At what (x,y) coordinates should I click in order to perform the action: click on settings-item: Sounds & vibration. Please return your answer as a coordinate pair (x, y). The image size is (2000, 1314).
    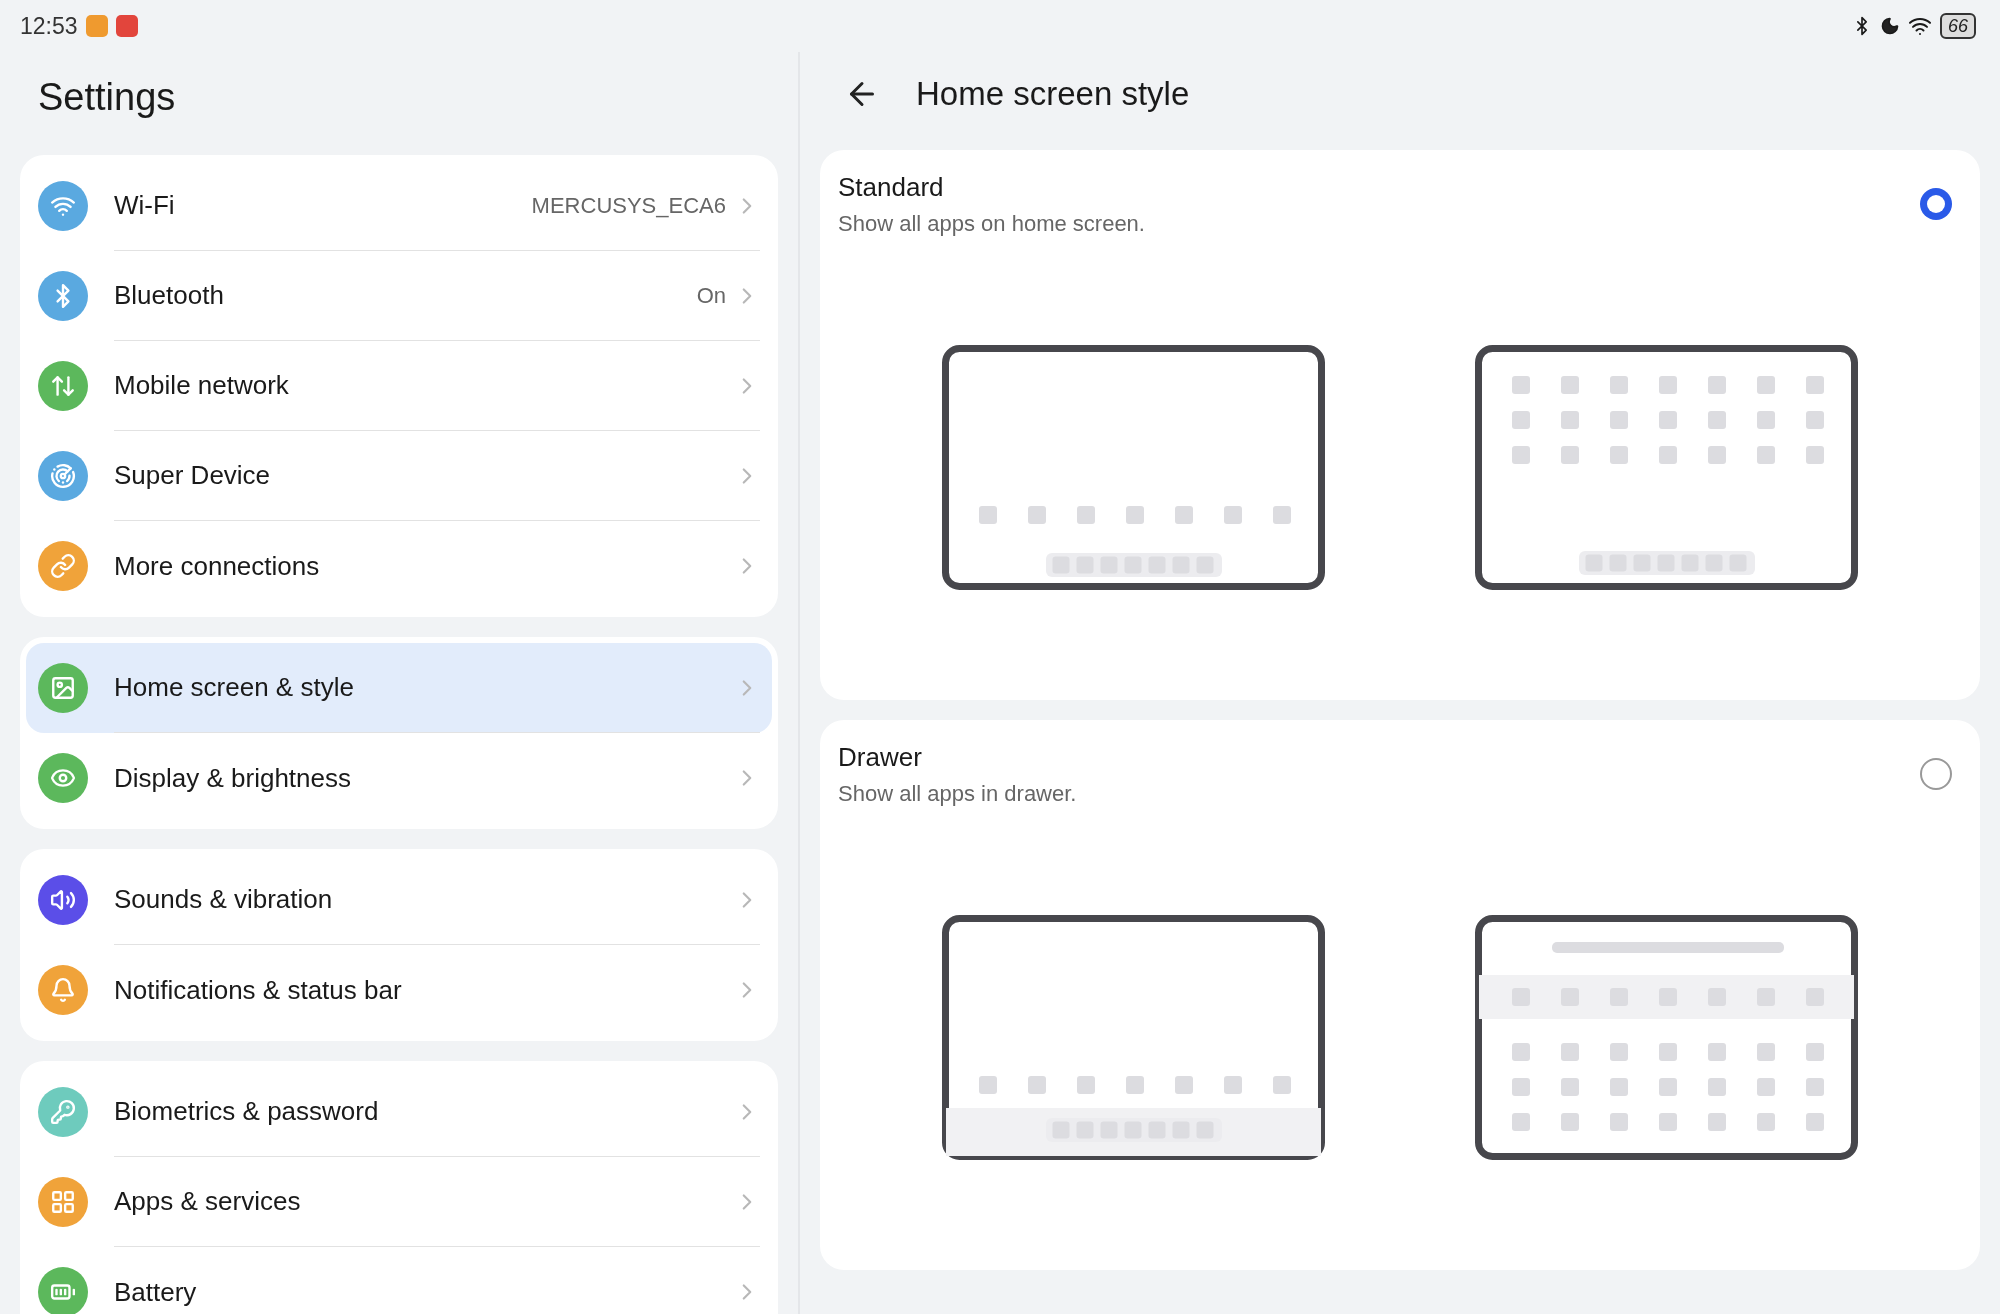
    Looking at the image, I should click on (399, 900).